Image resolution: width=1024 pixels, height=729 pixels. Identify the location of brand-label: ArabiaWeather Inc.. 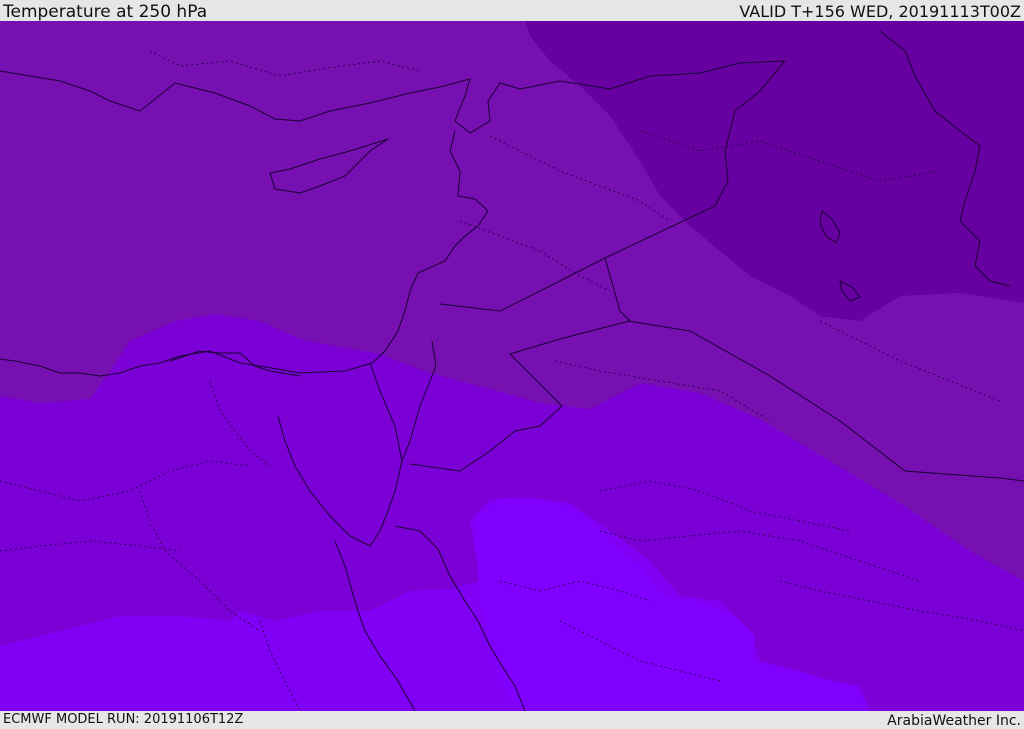
(954, 721).